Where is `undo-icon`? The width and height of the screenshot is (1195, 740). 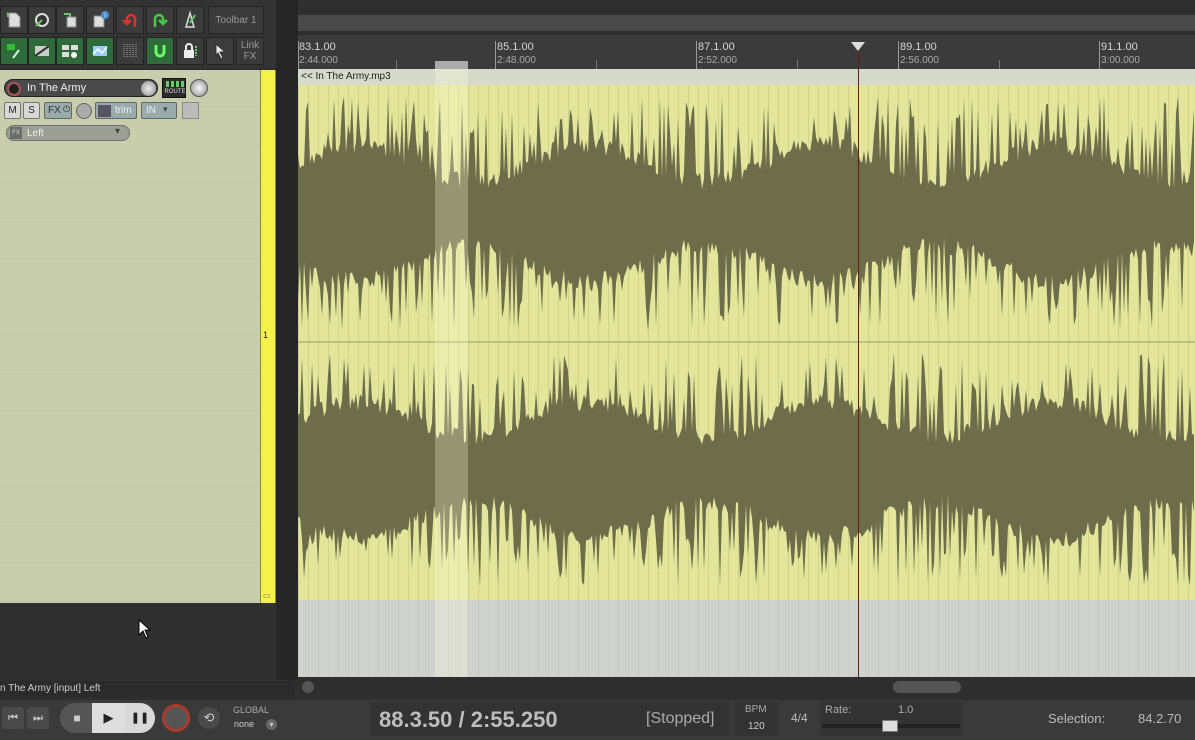
undo-icon is located at coordinates (130, 20).